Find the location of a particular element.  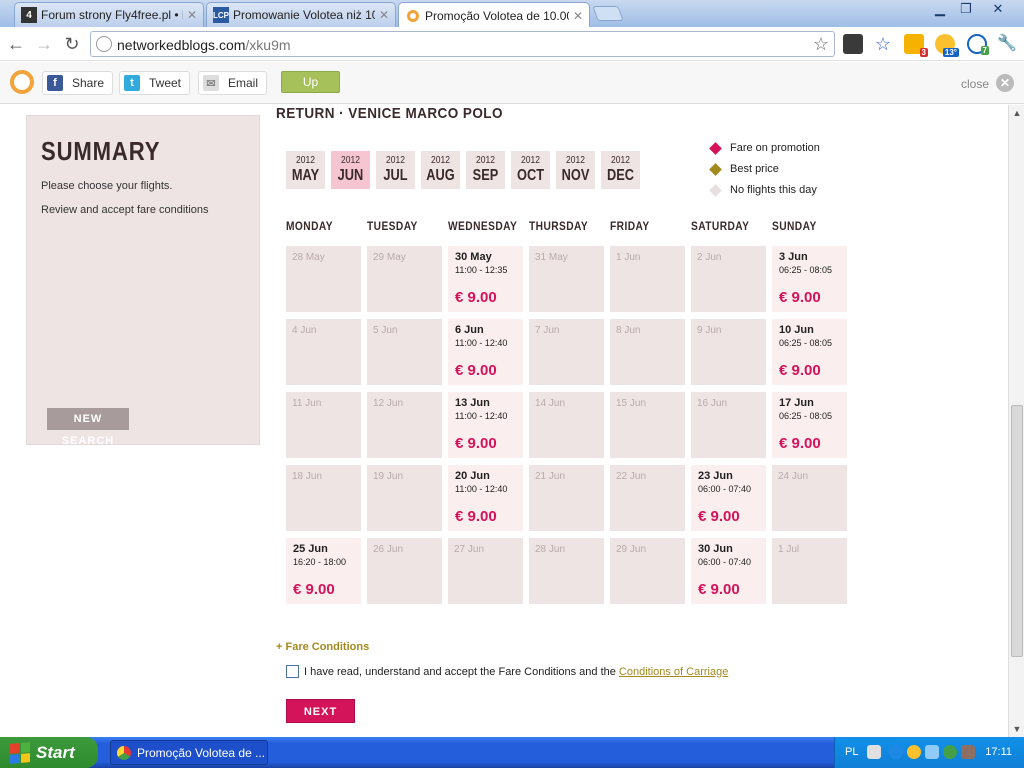

back-arrow-tray-icon is located at coordinates (896, 752).